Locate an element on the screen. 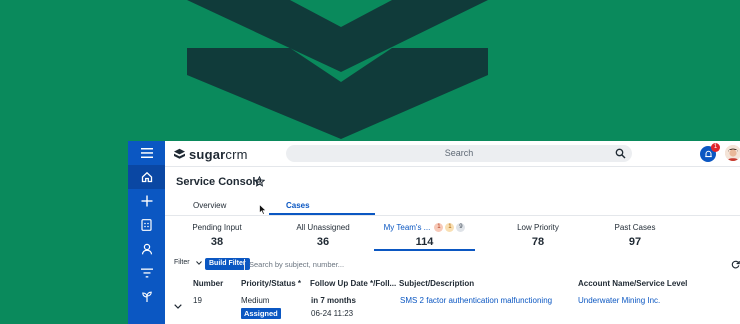 Image resolution: width=740 pixels, height=324 pixels. global-search-input: Search is located at coordinates (459, 153).